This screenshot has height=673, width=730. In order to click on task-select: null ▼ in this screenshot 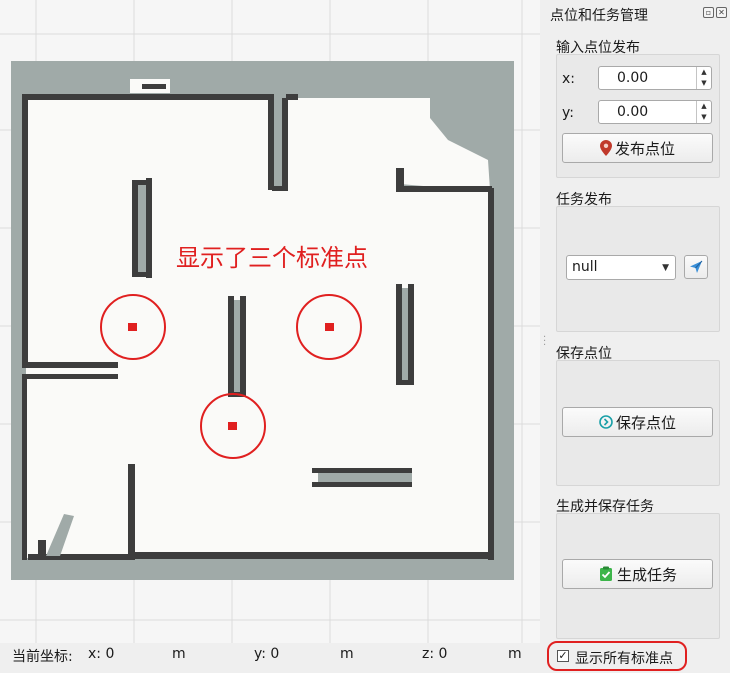, I will do `click(621, 267)`.